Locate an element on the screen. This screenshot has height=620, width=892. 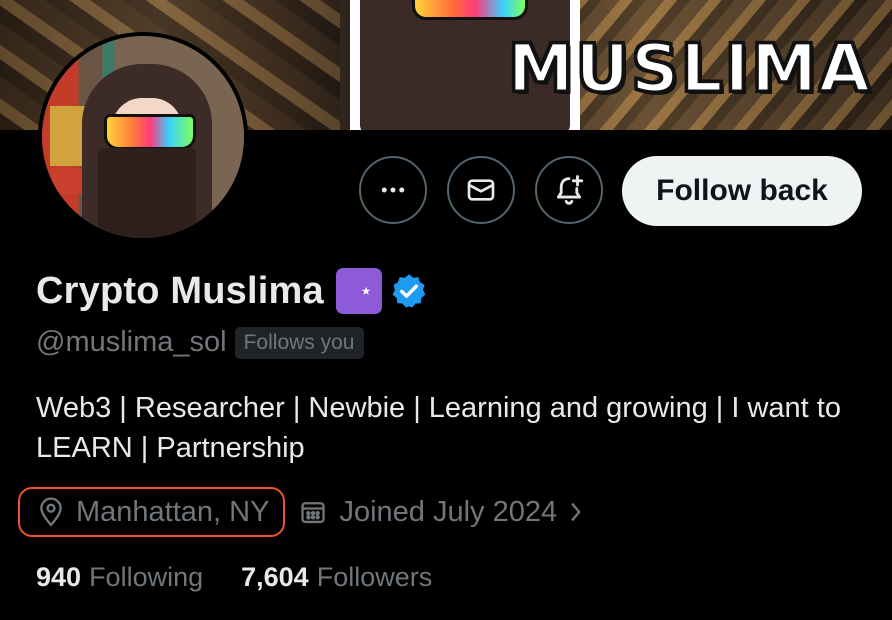
join-date: Joined July 2024 is located at coordinates (442, 512).